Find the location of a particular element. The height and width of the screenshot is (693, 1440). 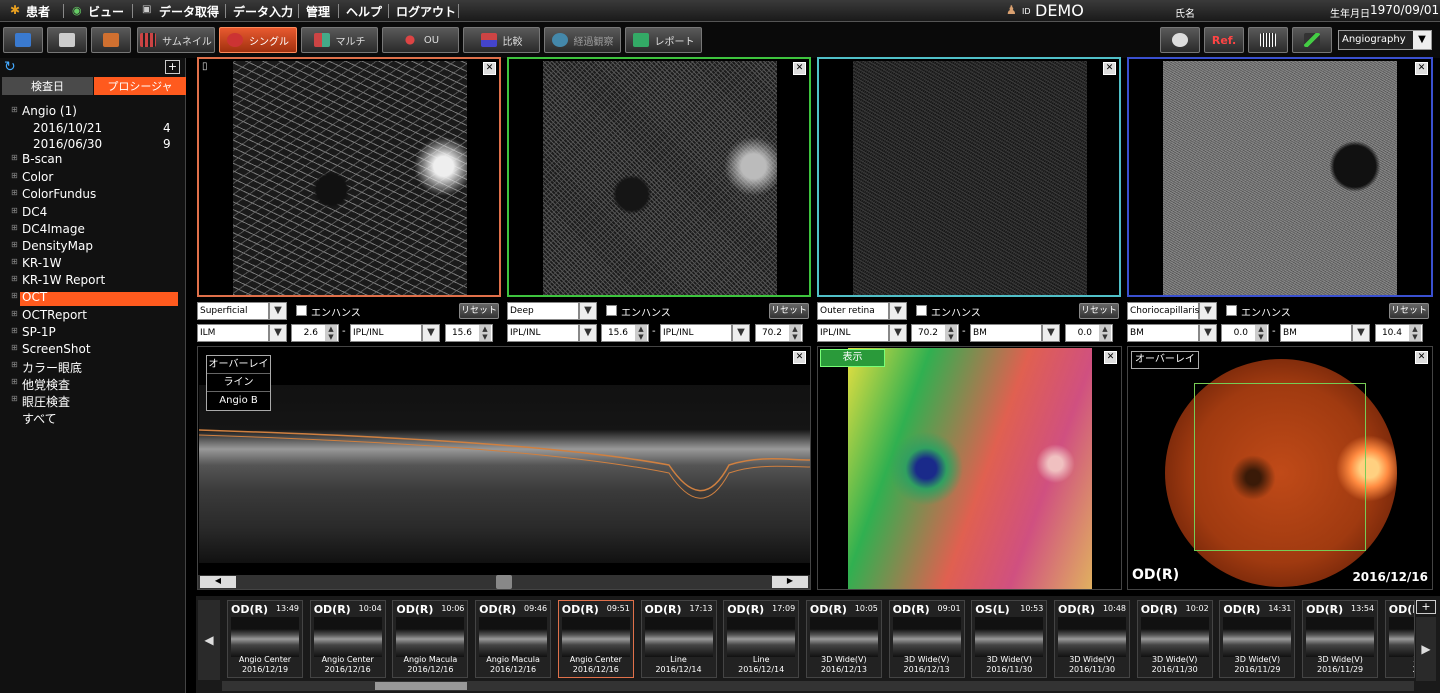

report-button: レポート is located at coordinates (663, 40).